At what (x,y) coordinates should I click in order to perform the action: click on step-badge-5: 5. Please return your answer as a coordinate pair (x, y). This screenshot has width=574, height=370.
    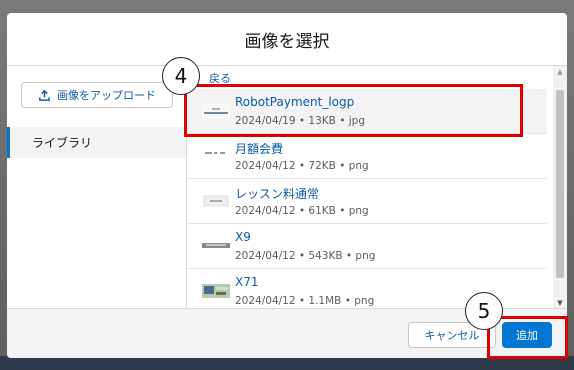
    Looking at the image, I should click on (484, 311).